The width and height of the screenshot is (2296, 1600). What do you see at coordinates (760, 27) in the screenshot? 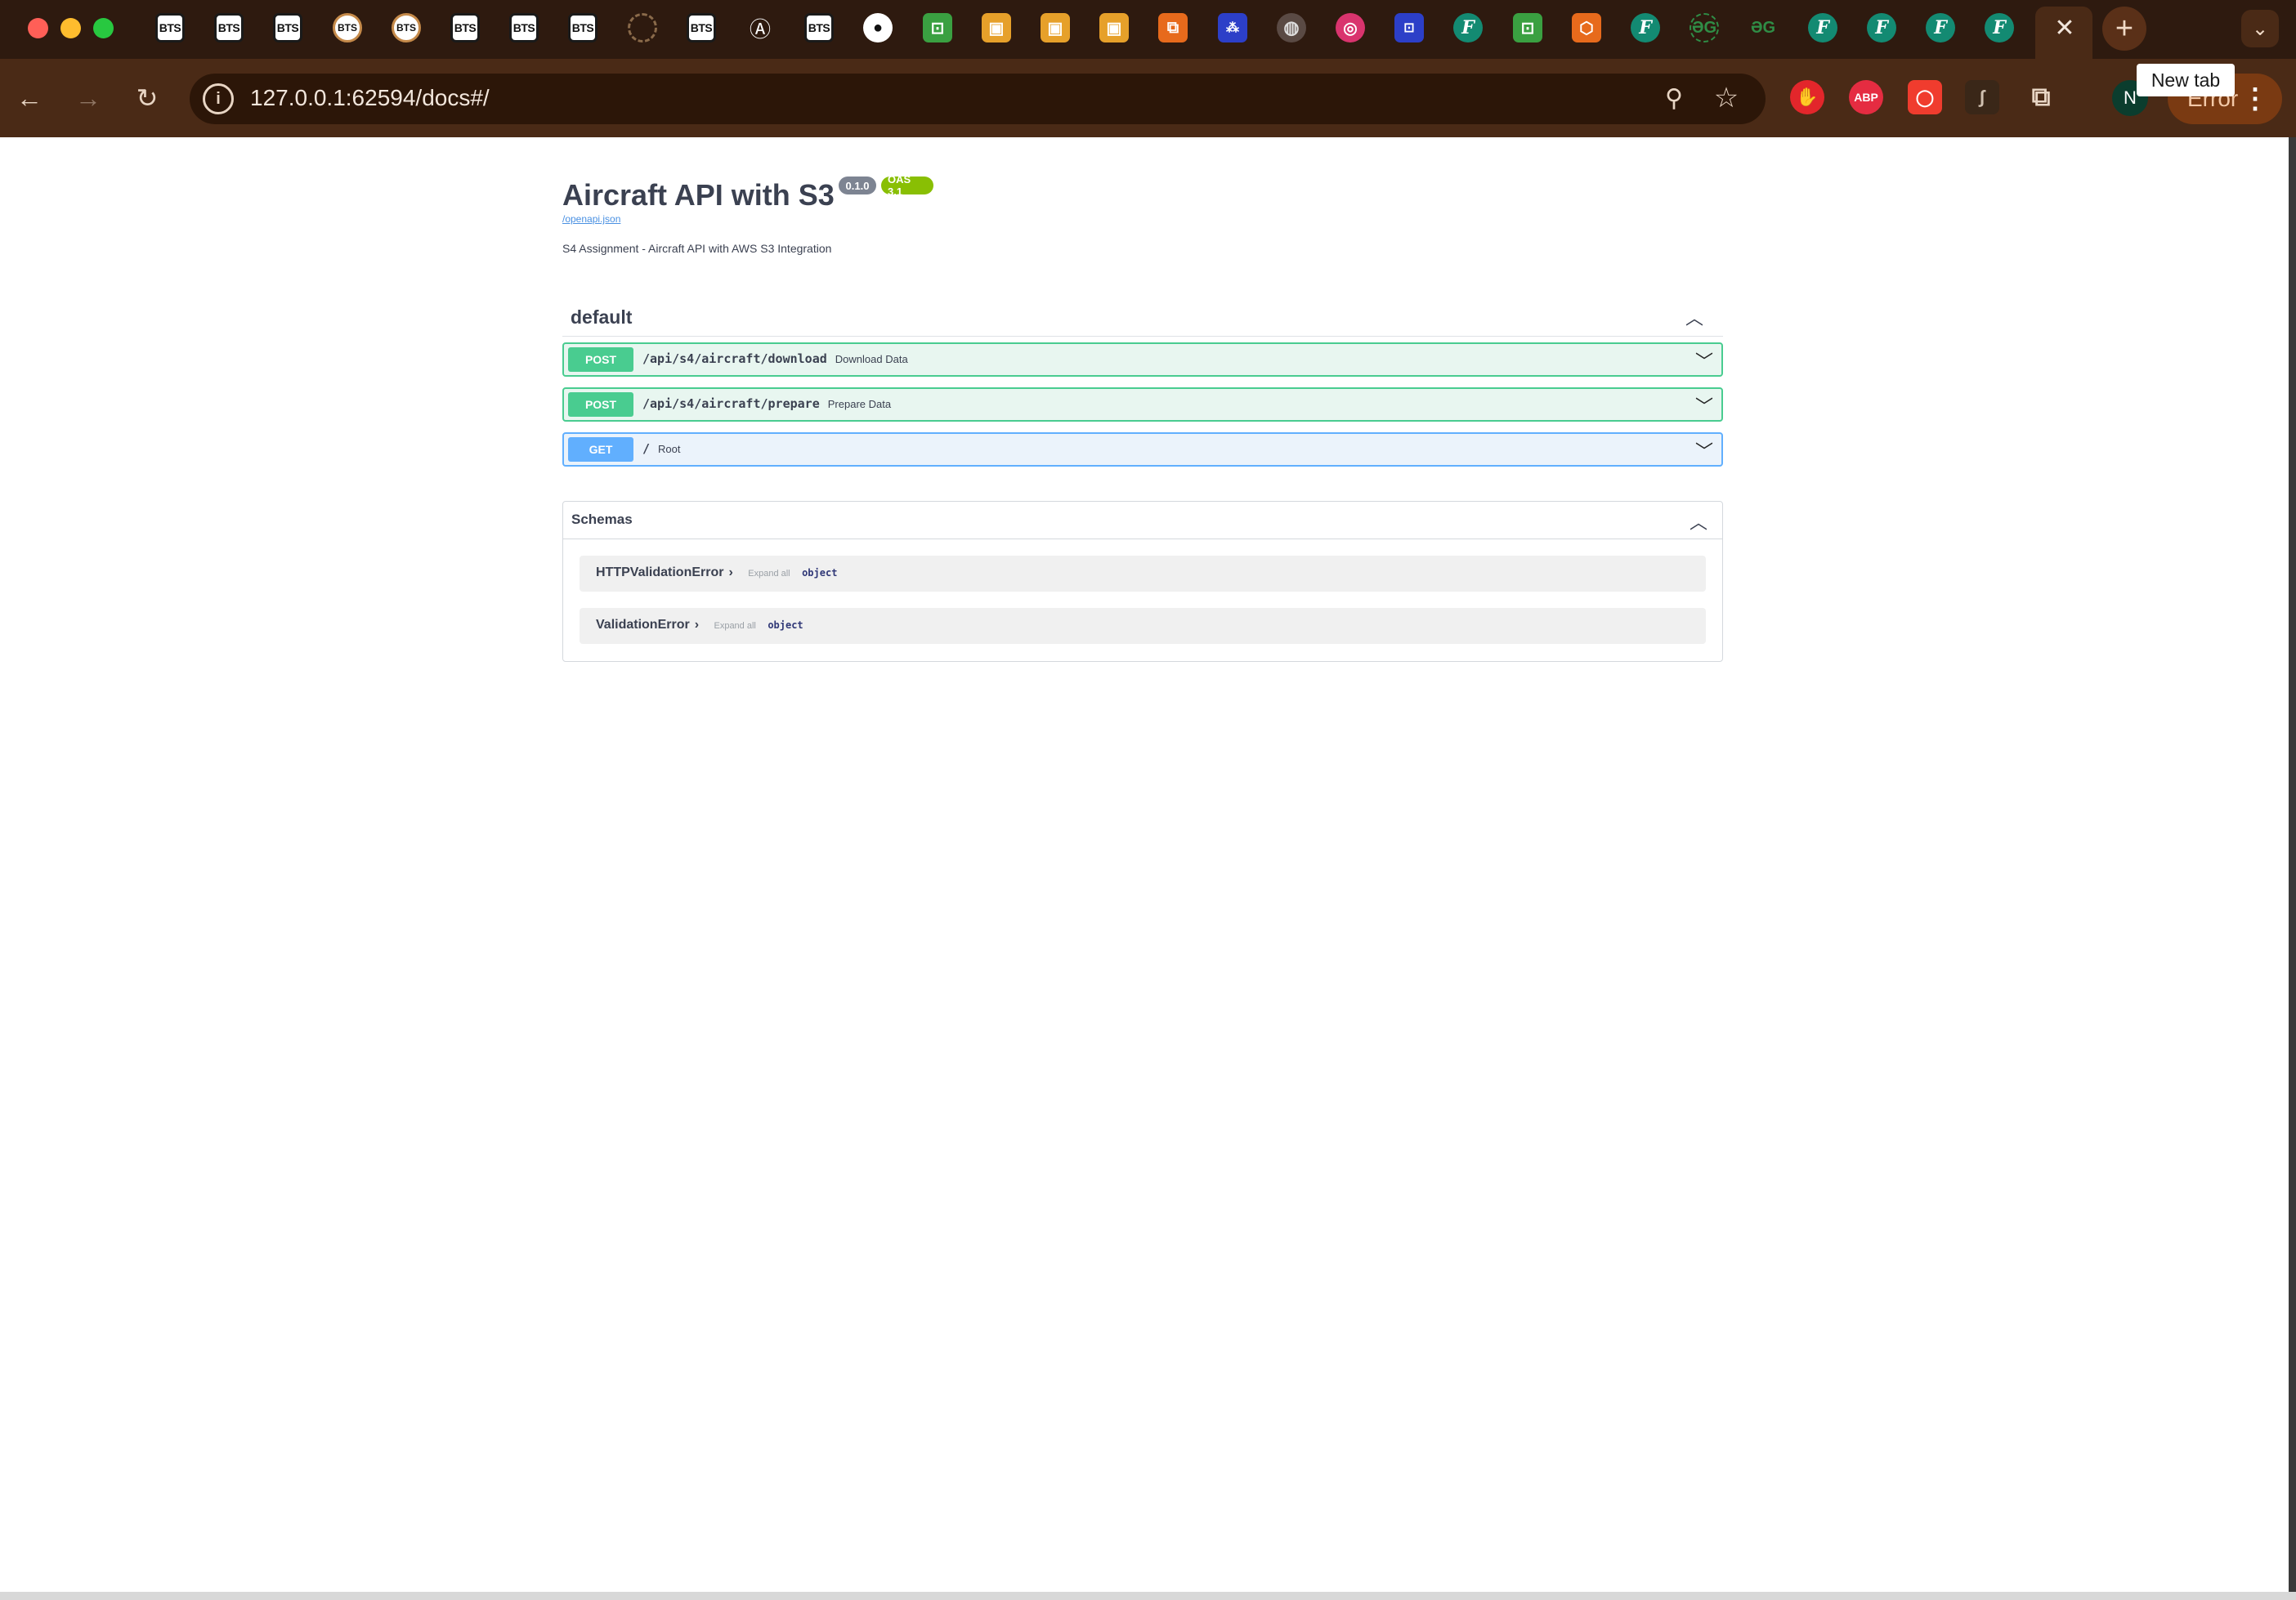
I see `a-logo-icon: Ⓐ` at bounding box center [760, 27].